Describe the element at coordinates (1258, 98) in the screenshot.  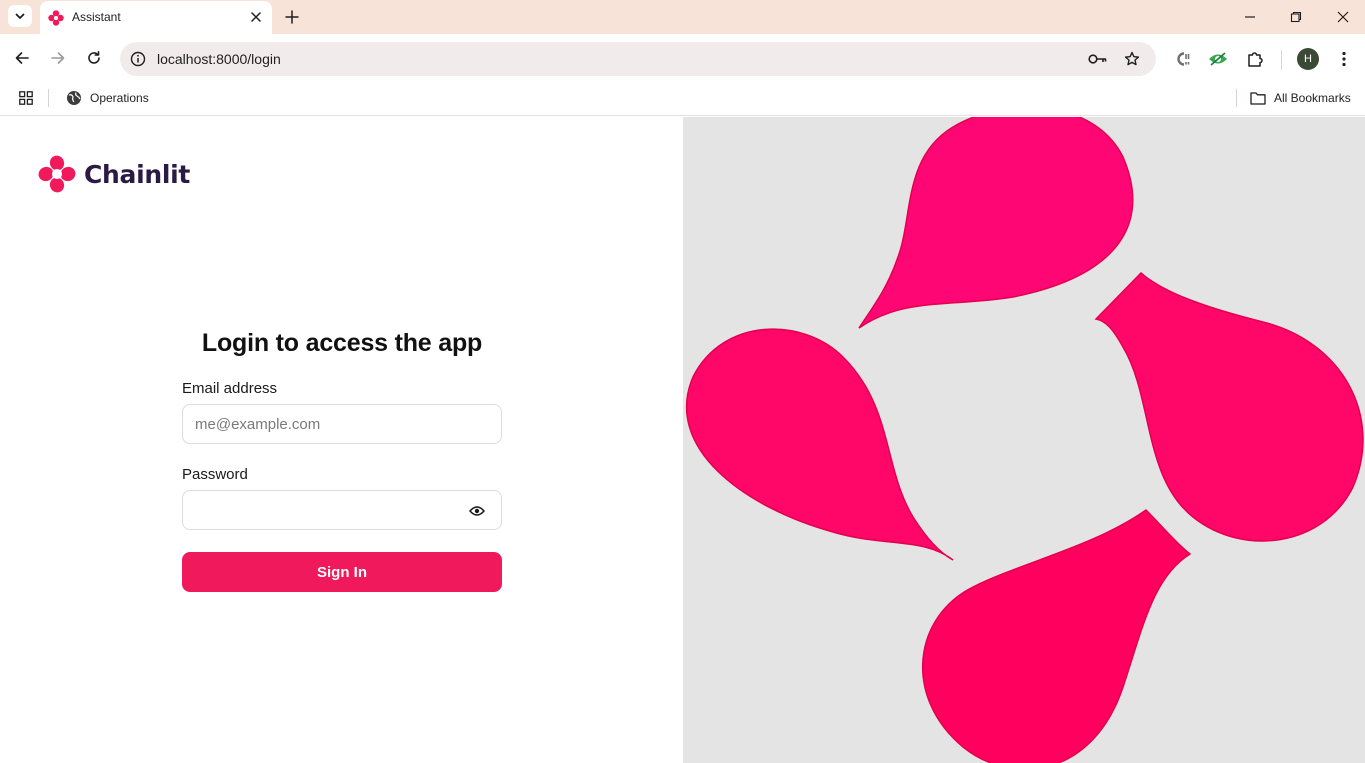
I see `folder-icon` at that location.